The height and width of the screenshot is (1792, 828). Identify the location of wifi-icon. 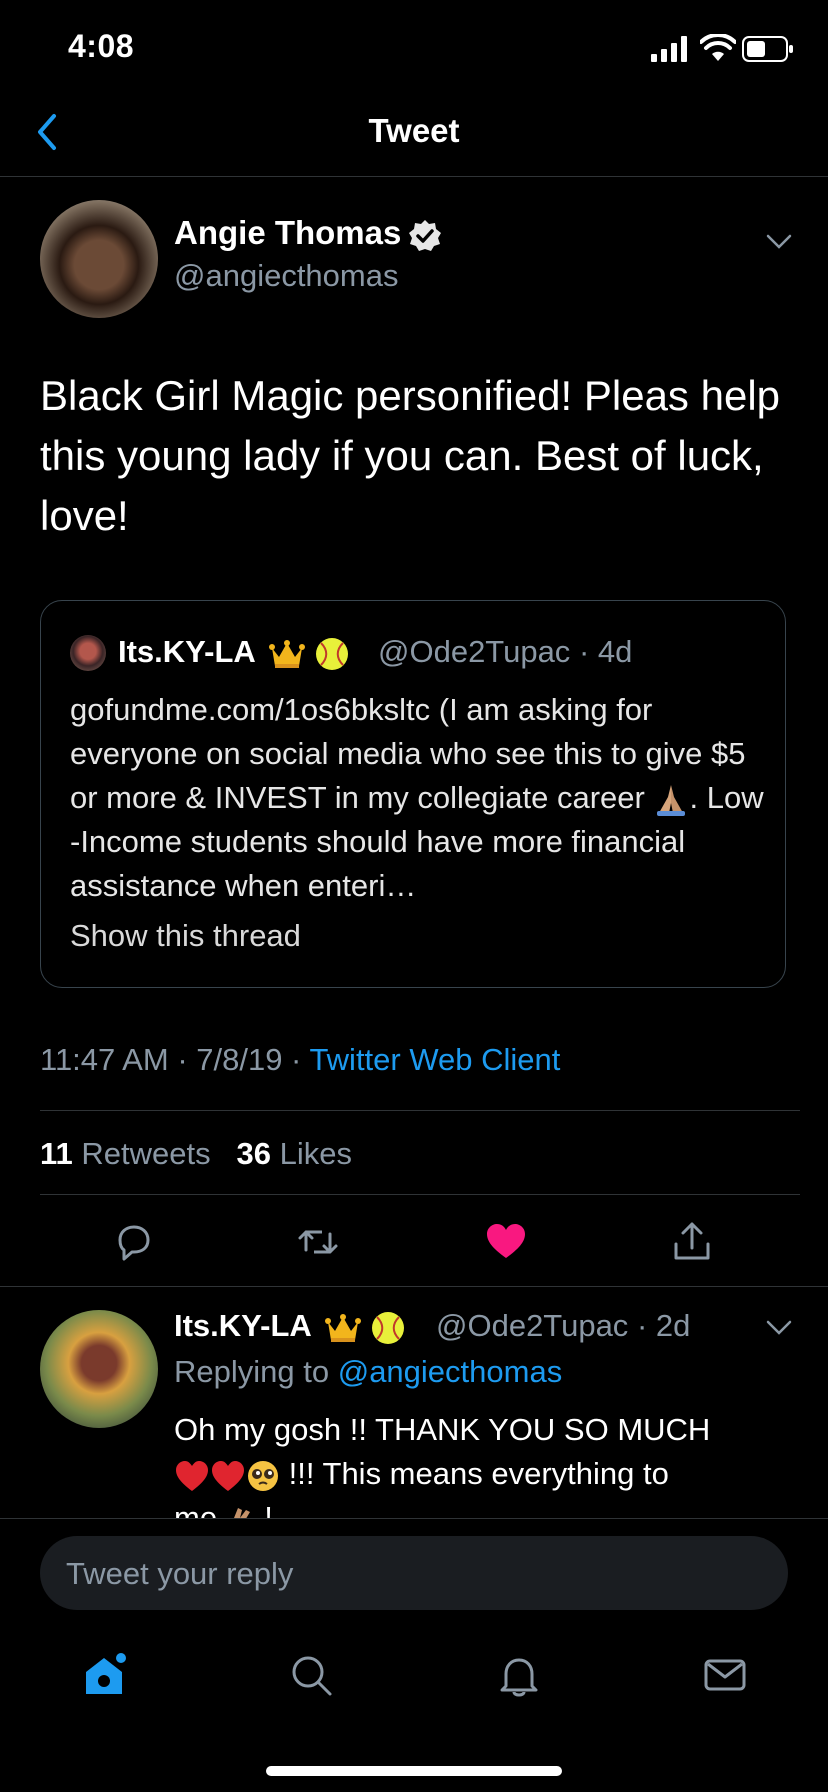
(718, 47).